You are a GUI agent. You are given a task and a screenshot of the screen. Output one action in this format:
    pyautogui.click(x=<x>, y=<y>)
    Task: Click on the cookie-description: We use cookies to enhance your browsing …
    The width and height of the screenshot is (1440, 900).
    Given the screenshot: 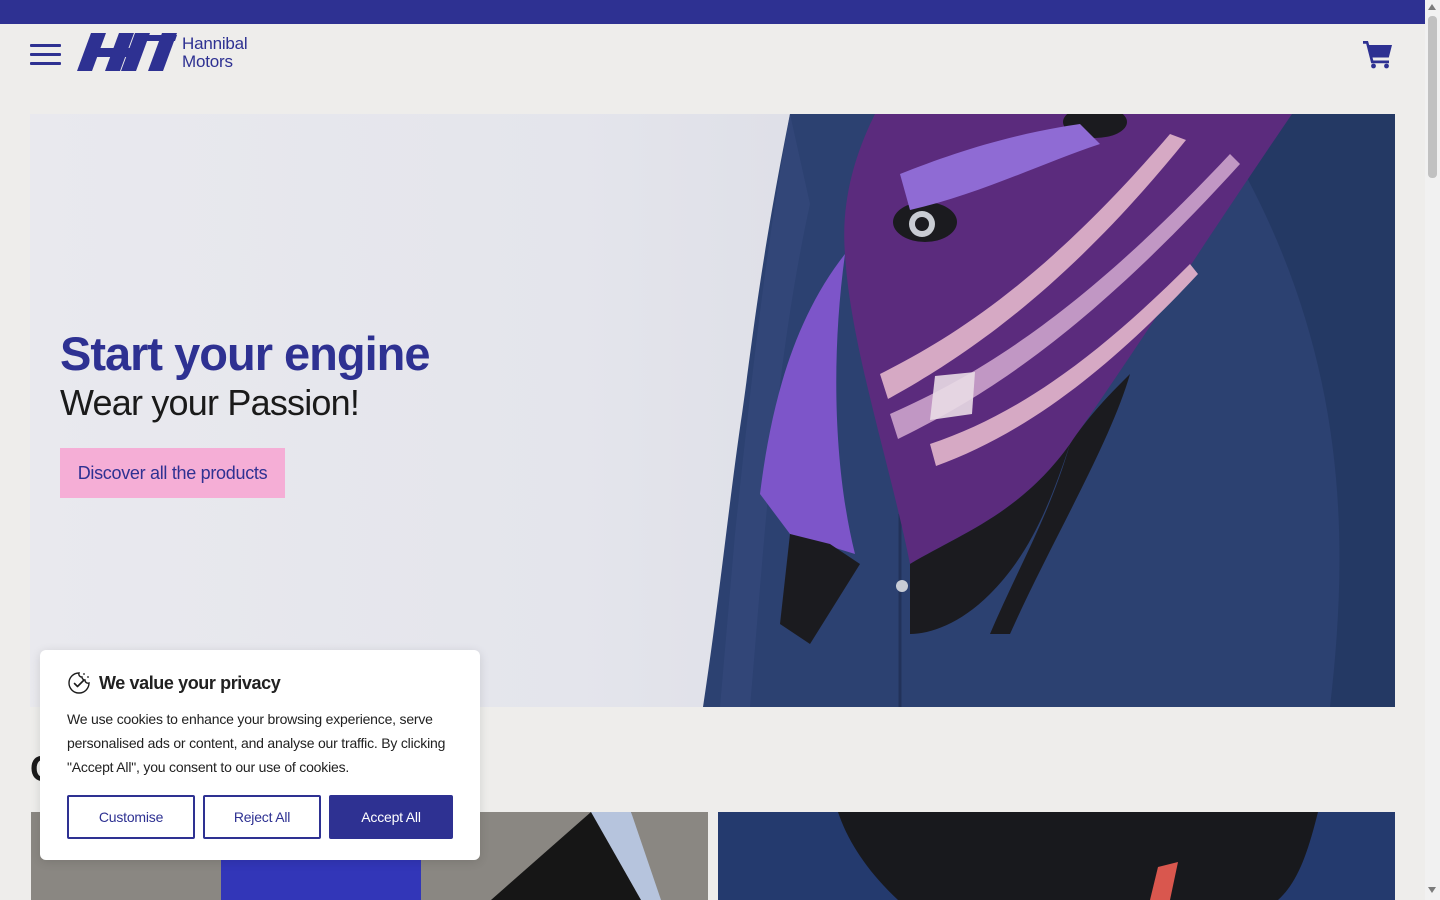 What is the action you would take?
    pyautogui.click(x=256, y=743)
    